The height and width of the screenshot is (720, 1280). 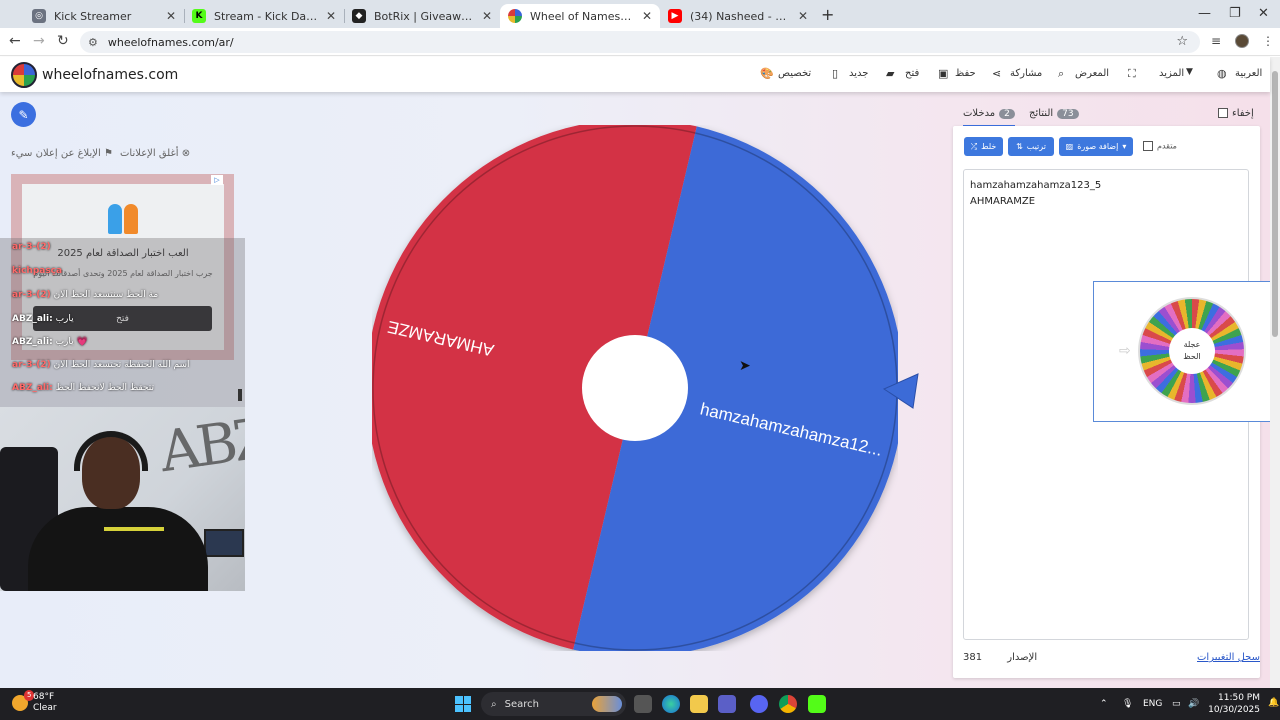 What do you see at coordinates (835, 73) in the screenshot?
I see `new-file-icon: ▯` at bounding box center [835, 73].